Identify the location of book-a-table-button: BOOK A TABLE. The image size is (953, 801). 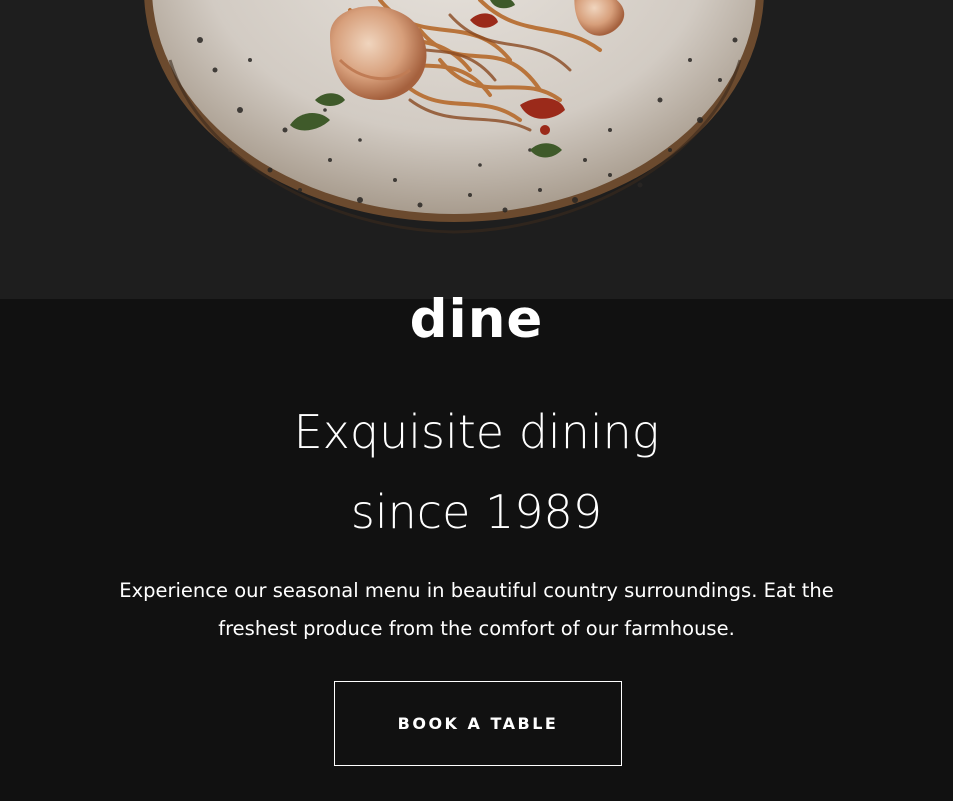
(478, 723).